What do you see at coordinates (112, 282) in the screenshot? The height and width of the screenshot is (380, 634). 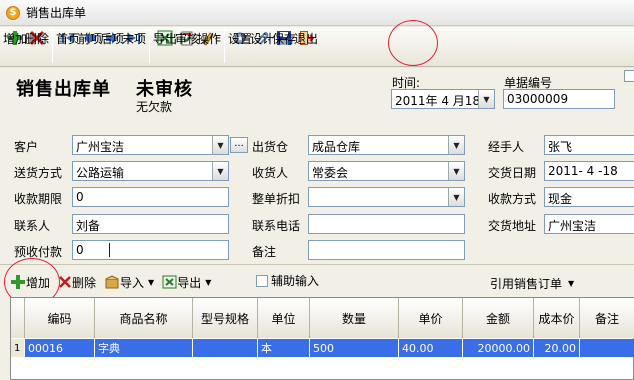 I see `box-icon` at bounding box center [112, 282].